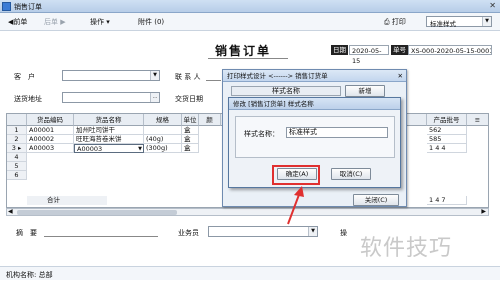 The image size is (500, 289). What do you see at coordinates (17, 175) in the screenshot?
I see `row-number: 6` at bounding box center [17, 175].